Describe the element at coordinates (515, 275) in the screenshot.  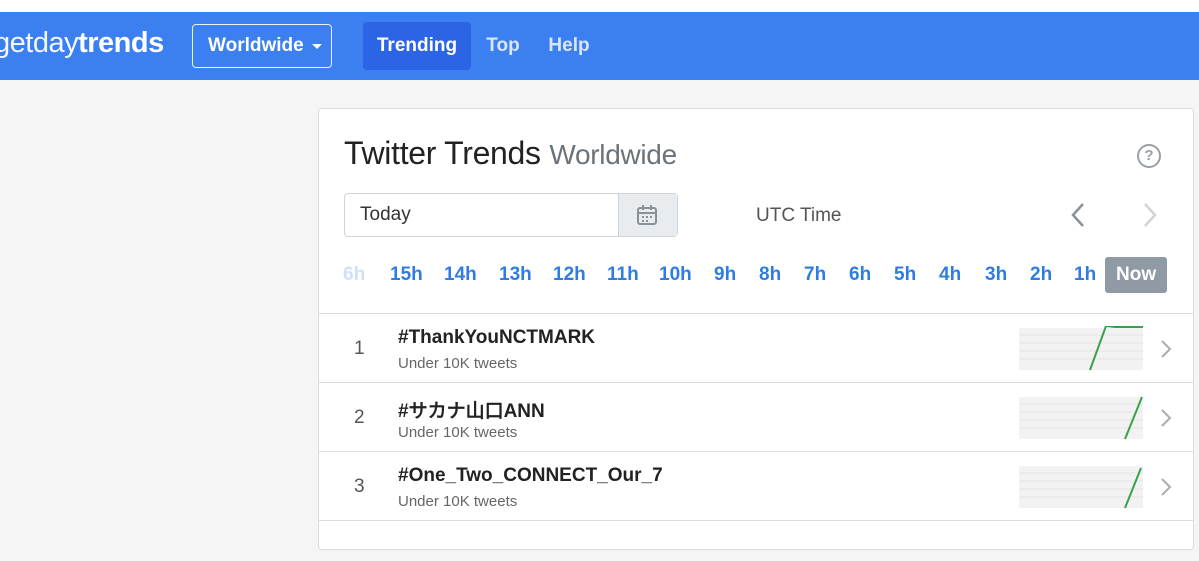
I see `hour-tab: 13h` at that location.